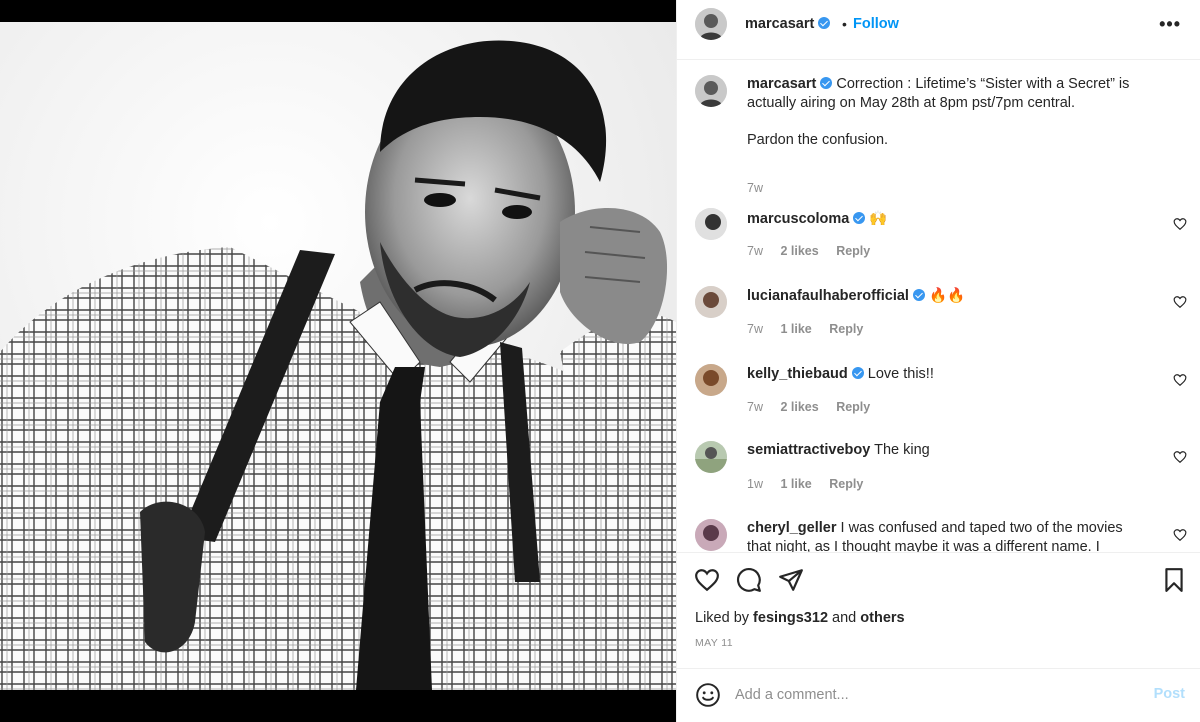 This screenshot has height=722, width=1200. Describe the element at coordinates (952, 450) in the screenshot. I see `comment-body: semiattractiveboy The king` at that location.